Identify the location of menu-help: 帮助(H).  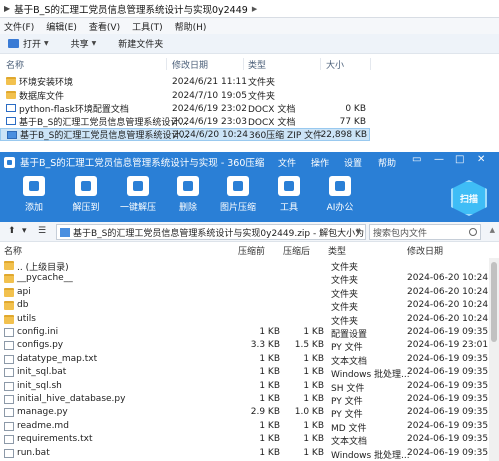
(191, 26).